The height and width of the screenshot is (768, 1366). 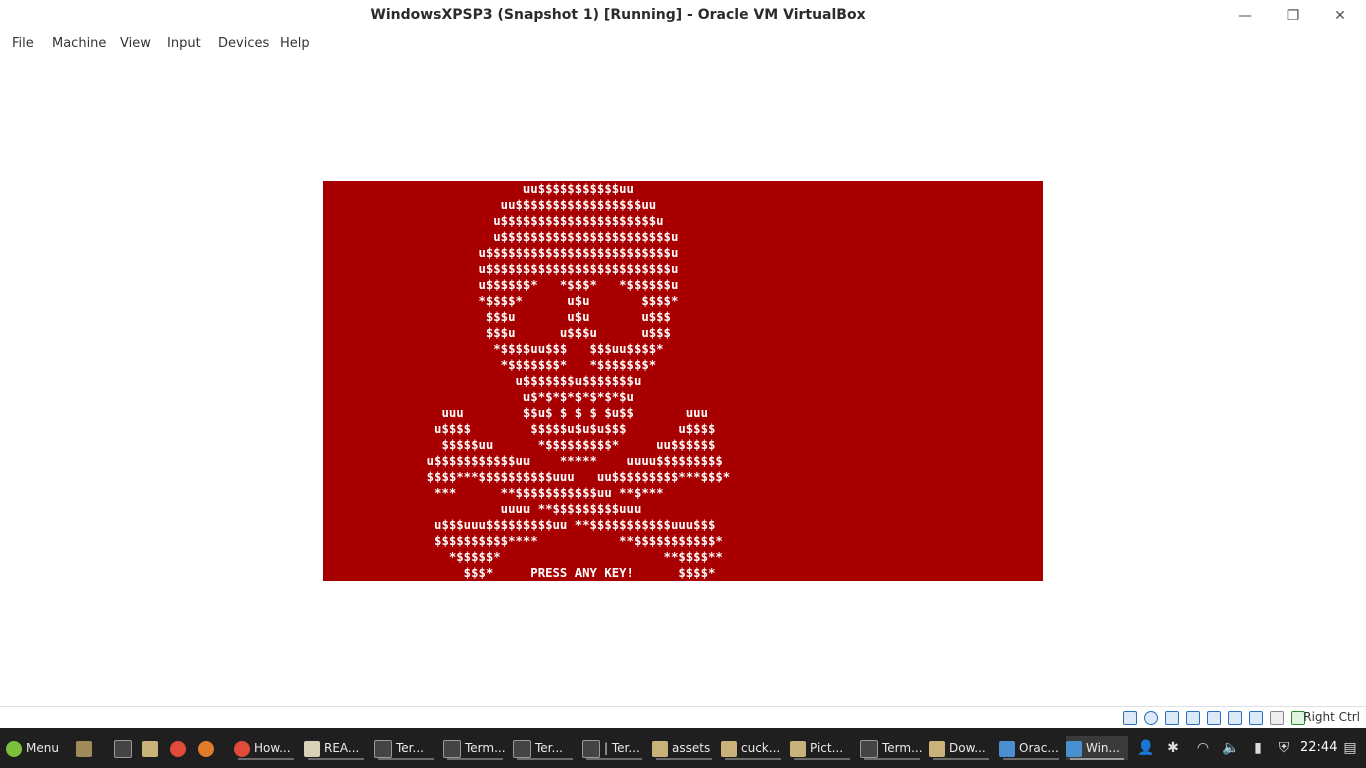 What do you see at coordinates (206, 748) in the screenshot?
I see `firefox-icon` at bounding box center [206, 748].